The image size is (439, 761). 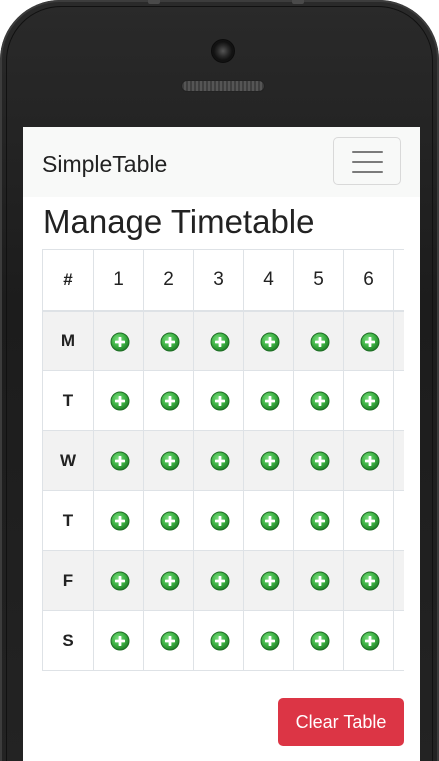 What do you see at coordinates (223, 51) in the screenshot?
I see `camera-icon` at bounding box center [223, 51].